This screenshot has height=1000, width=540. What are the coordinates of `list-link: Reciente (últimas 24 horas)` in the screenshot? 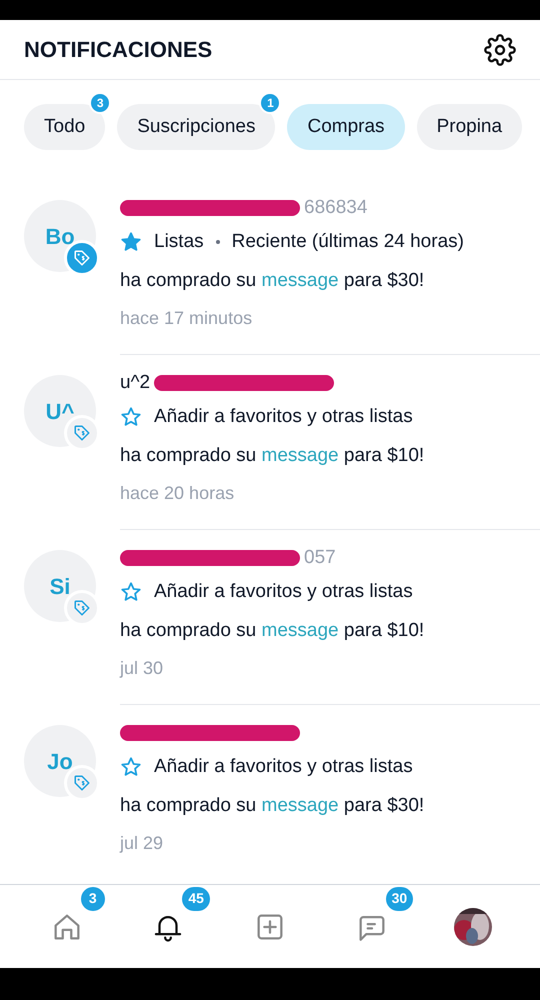 It's located at (348, 242).